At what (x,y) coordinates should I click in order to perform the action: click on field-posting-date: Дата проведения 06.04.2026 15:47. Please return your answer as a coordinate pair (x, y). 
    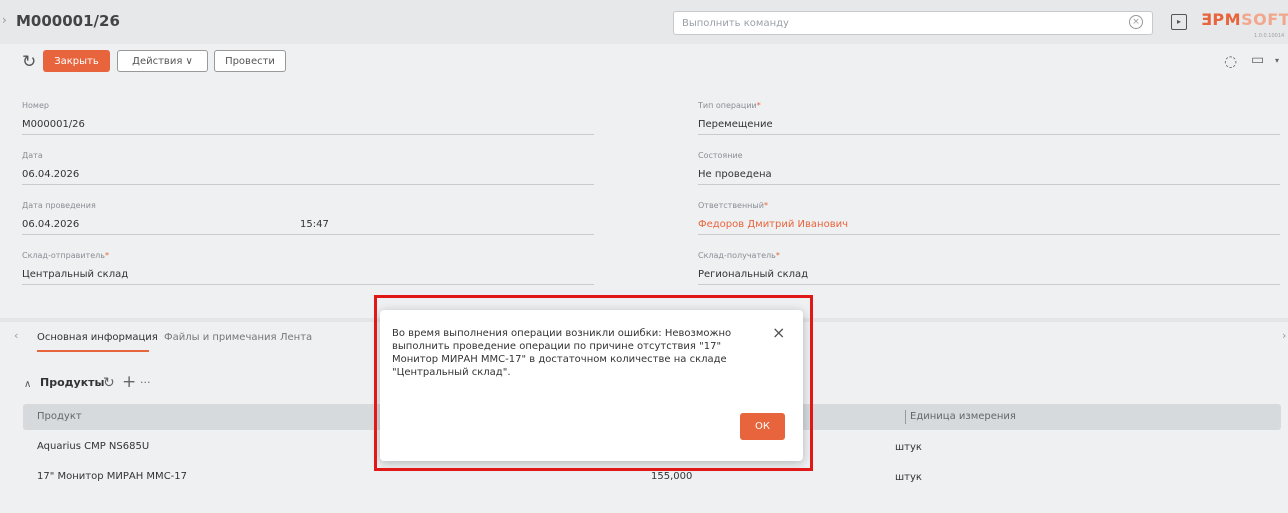
    Looking at the image, I should click on (308, 218).